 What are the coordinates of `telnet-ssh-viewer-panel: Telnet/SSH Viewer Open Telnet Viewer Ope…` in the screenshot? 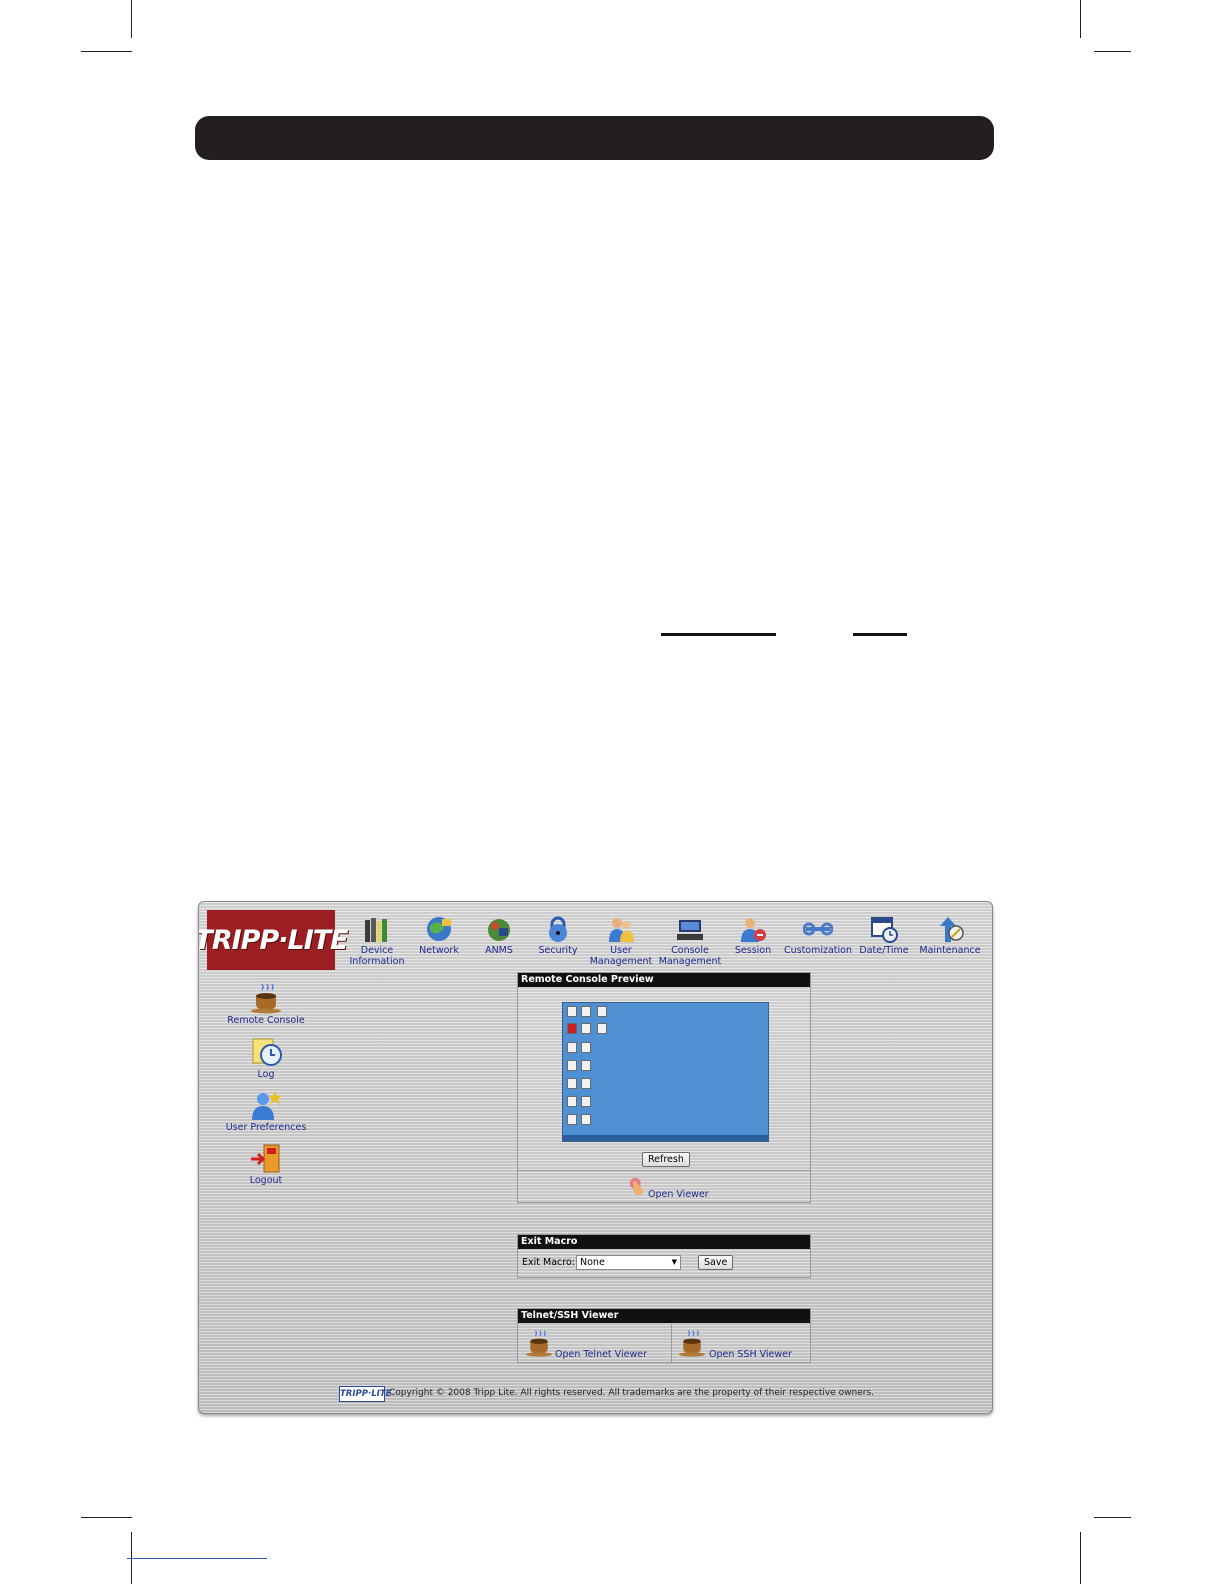 It's located at (664, 1335).